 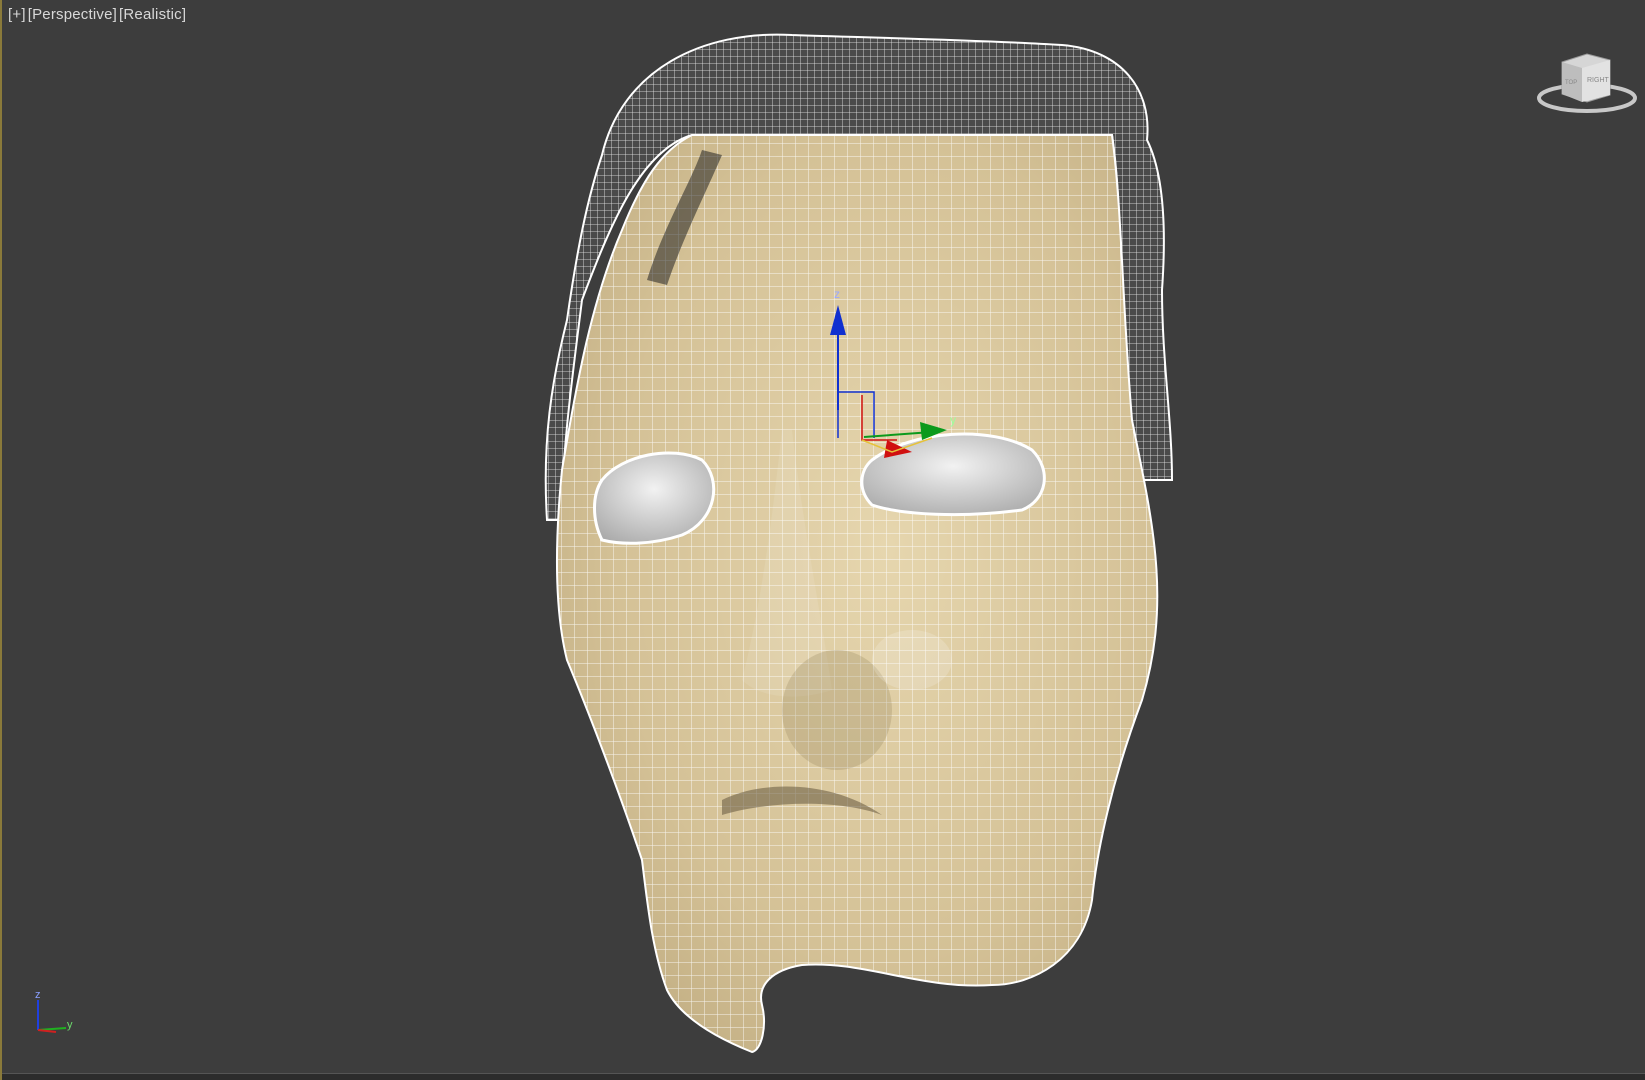 What do you see at coordinates (1587, 85) in the screenshot?
I see `viewcube: TOP RIGHT` at bounding box center [1587, 85].